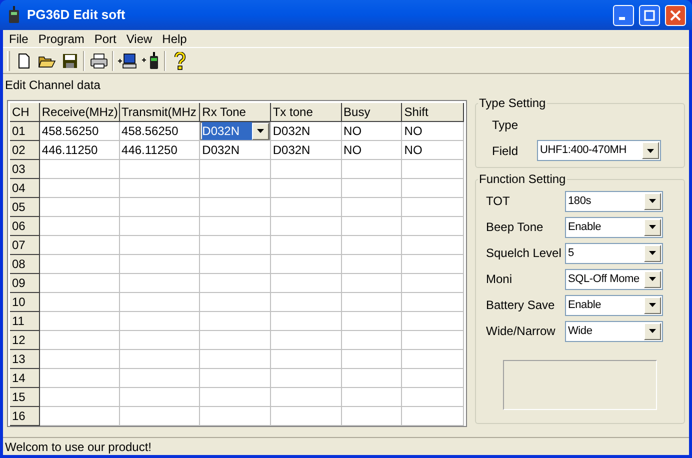 The width and height of the screenshot is (692, 458). Describe the element at coordinates (78, 447) in the screenshot. I see `status-text: Welcom to use our product!` at that location.